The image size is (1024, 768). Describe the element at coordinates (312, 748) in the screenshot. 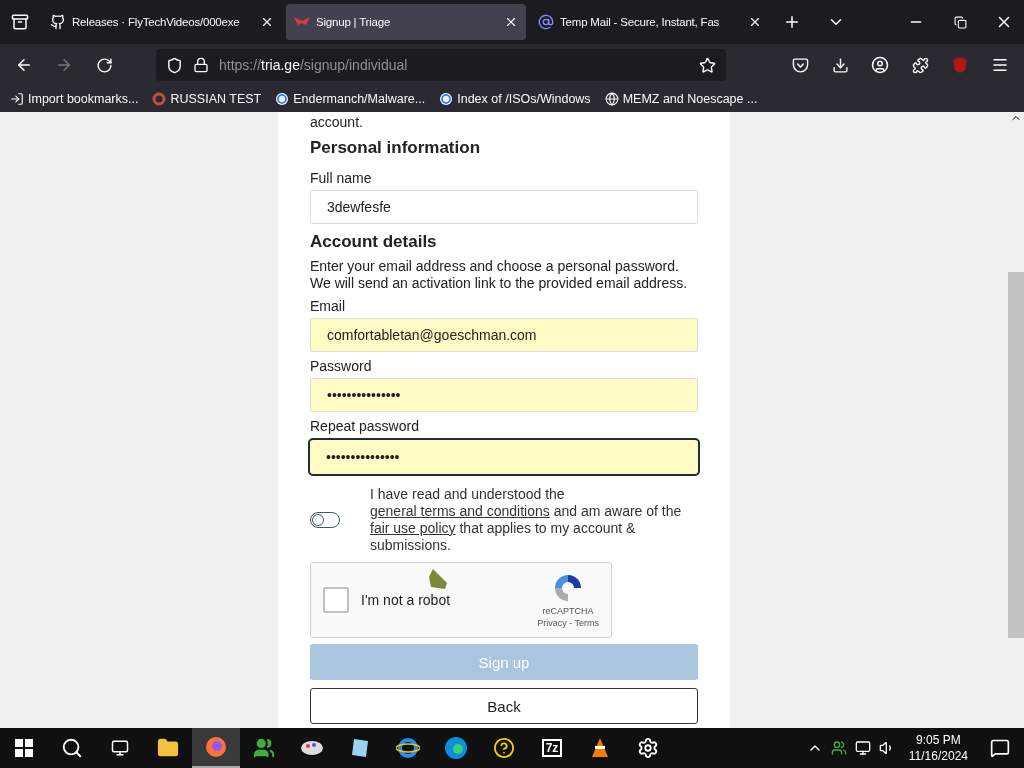

I see `palette-icon` at that location.